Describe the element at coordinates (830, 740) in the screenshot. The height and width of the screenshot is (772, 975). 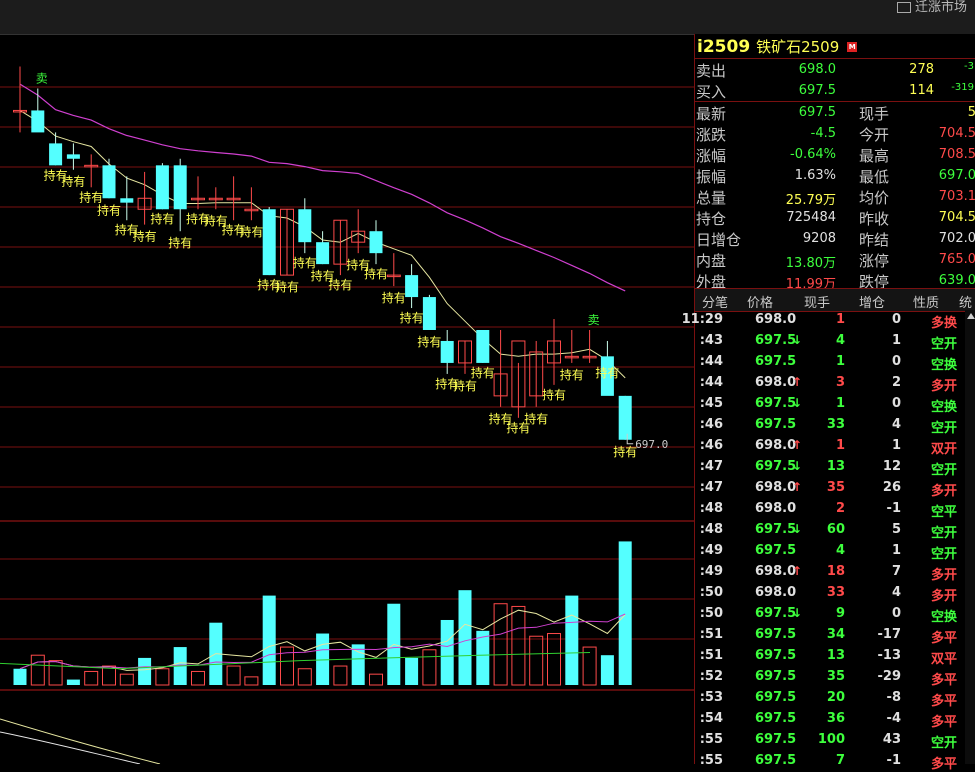
I see `tick-row: :55 697.5 100 43 空开` at that location.